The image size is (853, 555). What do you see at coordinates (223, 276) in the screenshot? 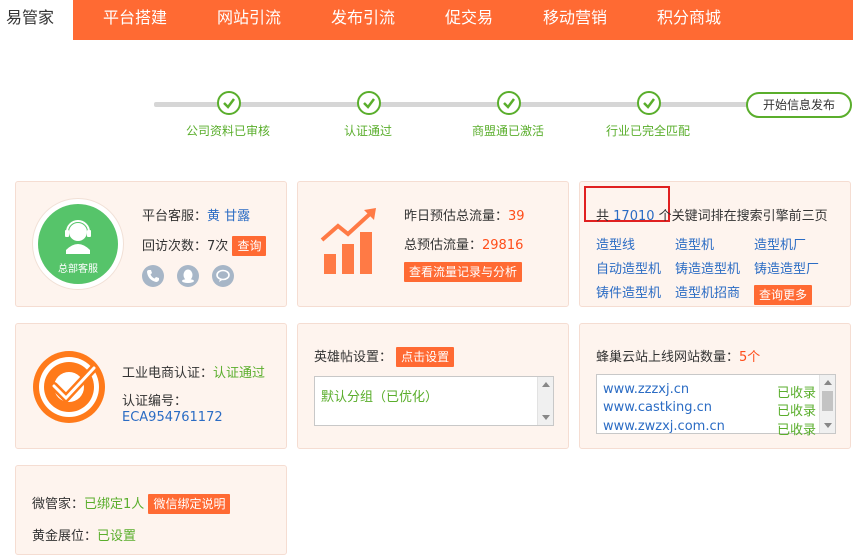
I see `chat-icon` at bounding box center [223, 276].